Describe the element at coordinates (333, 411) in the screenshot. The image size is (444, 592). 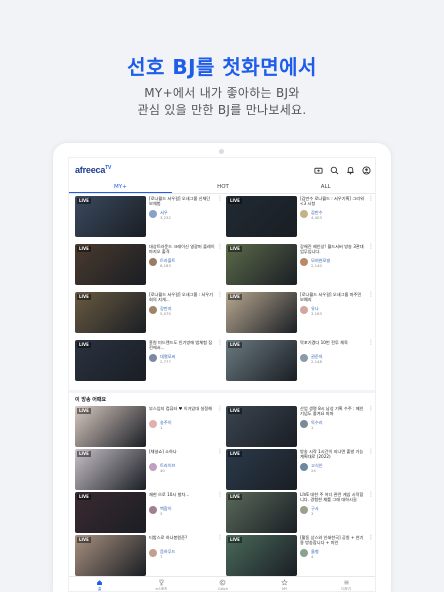
I see `stream-title: 산업 생명 8시 남성 기획 수주 : 메인 기념도 즐겨요 마마` at that location.